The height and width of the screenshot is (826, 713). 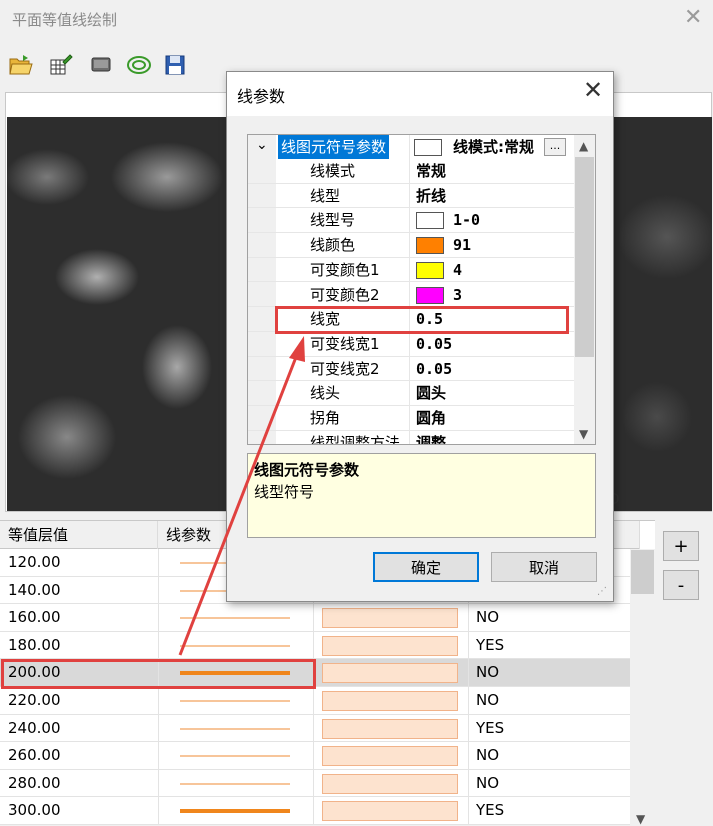 I want to click on property-name: 线头, so click(x=325, y=393).